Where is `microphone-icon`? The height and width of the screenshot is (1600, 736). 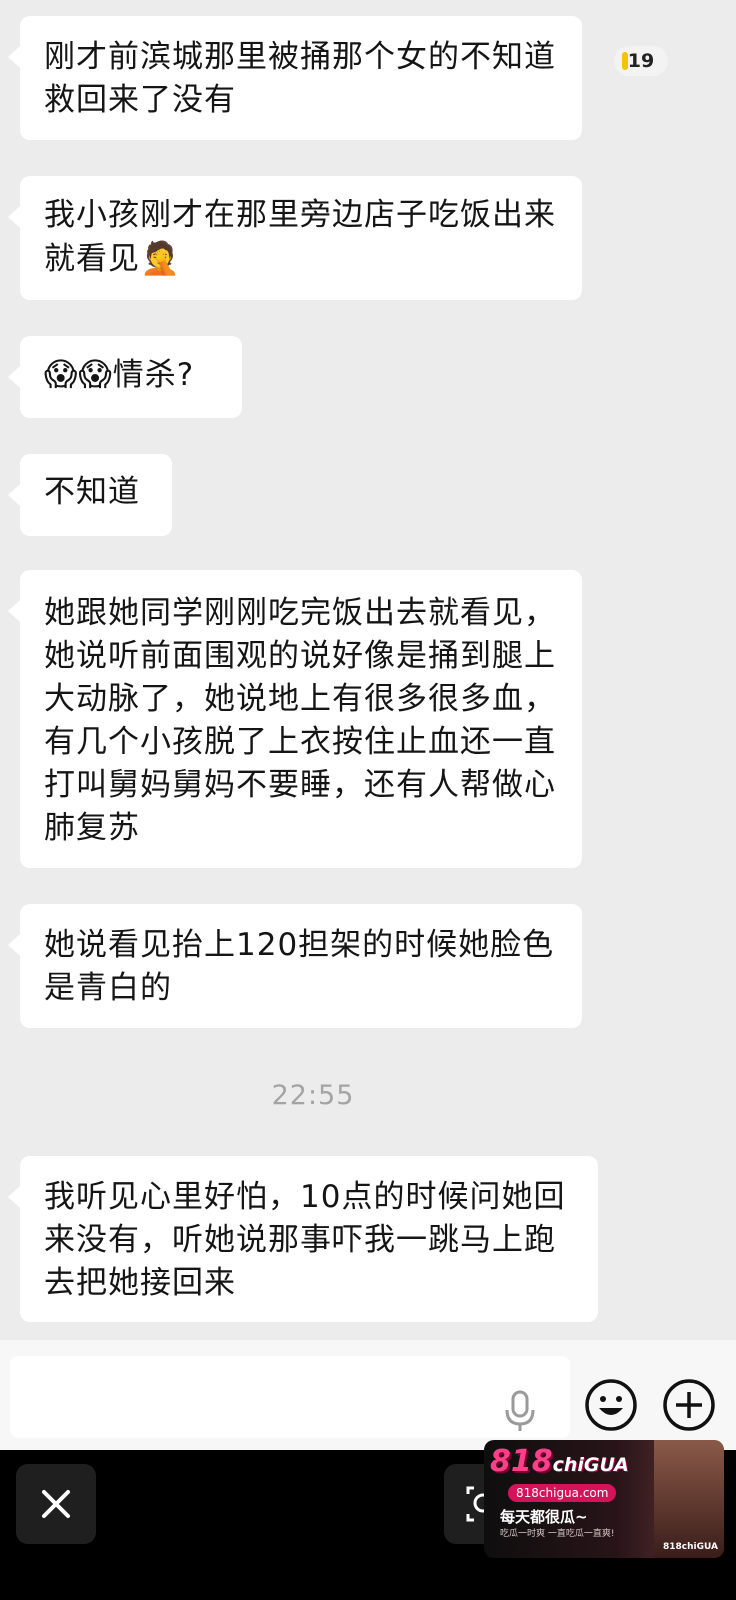 microphone-icon is located at coordinates (520, 1411).